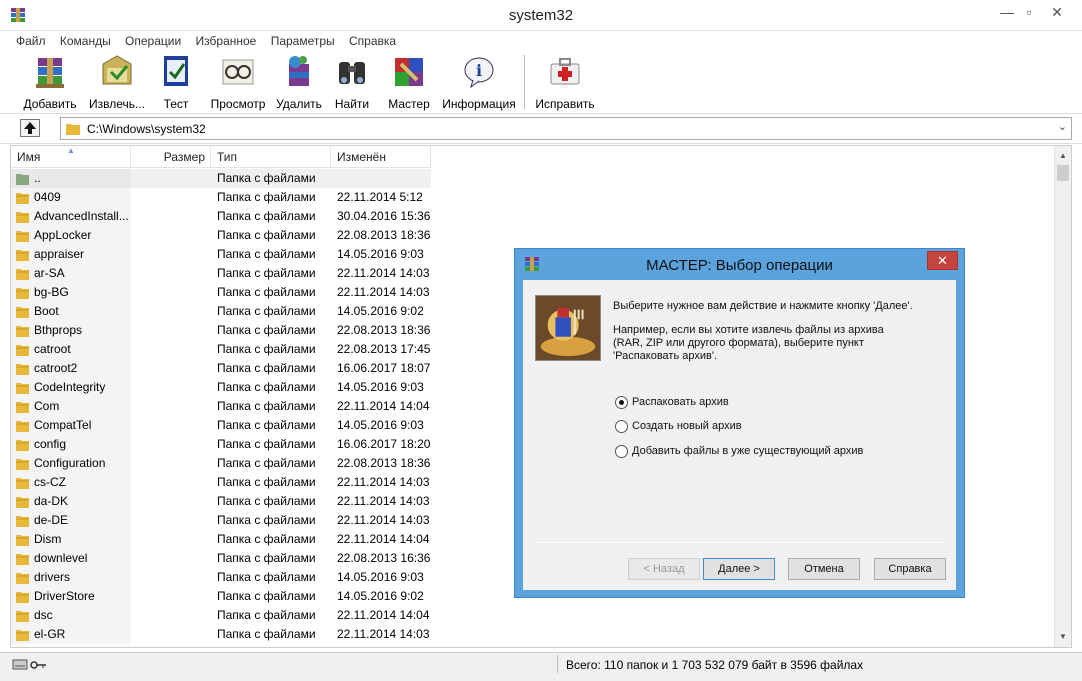 This screenshot has height=681, width=1082. What do you see at coordinates (557, 664) in the screenshot?
I see `status-divider` at bounding box center [557, 664].